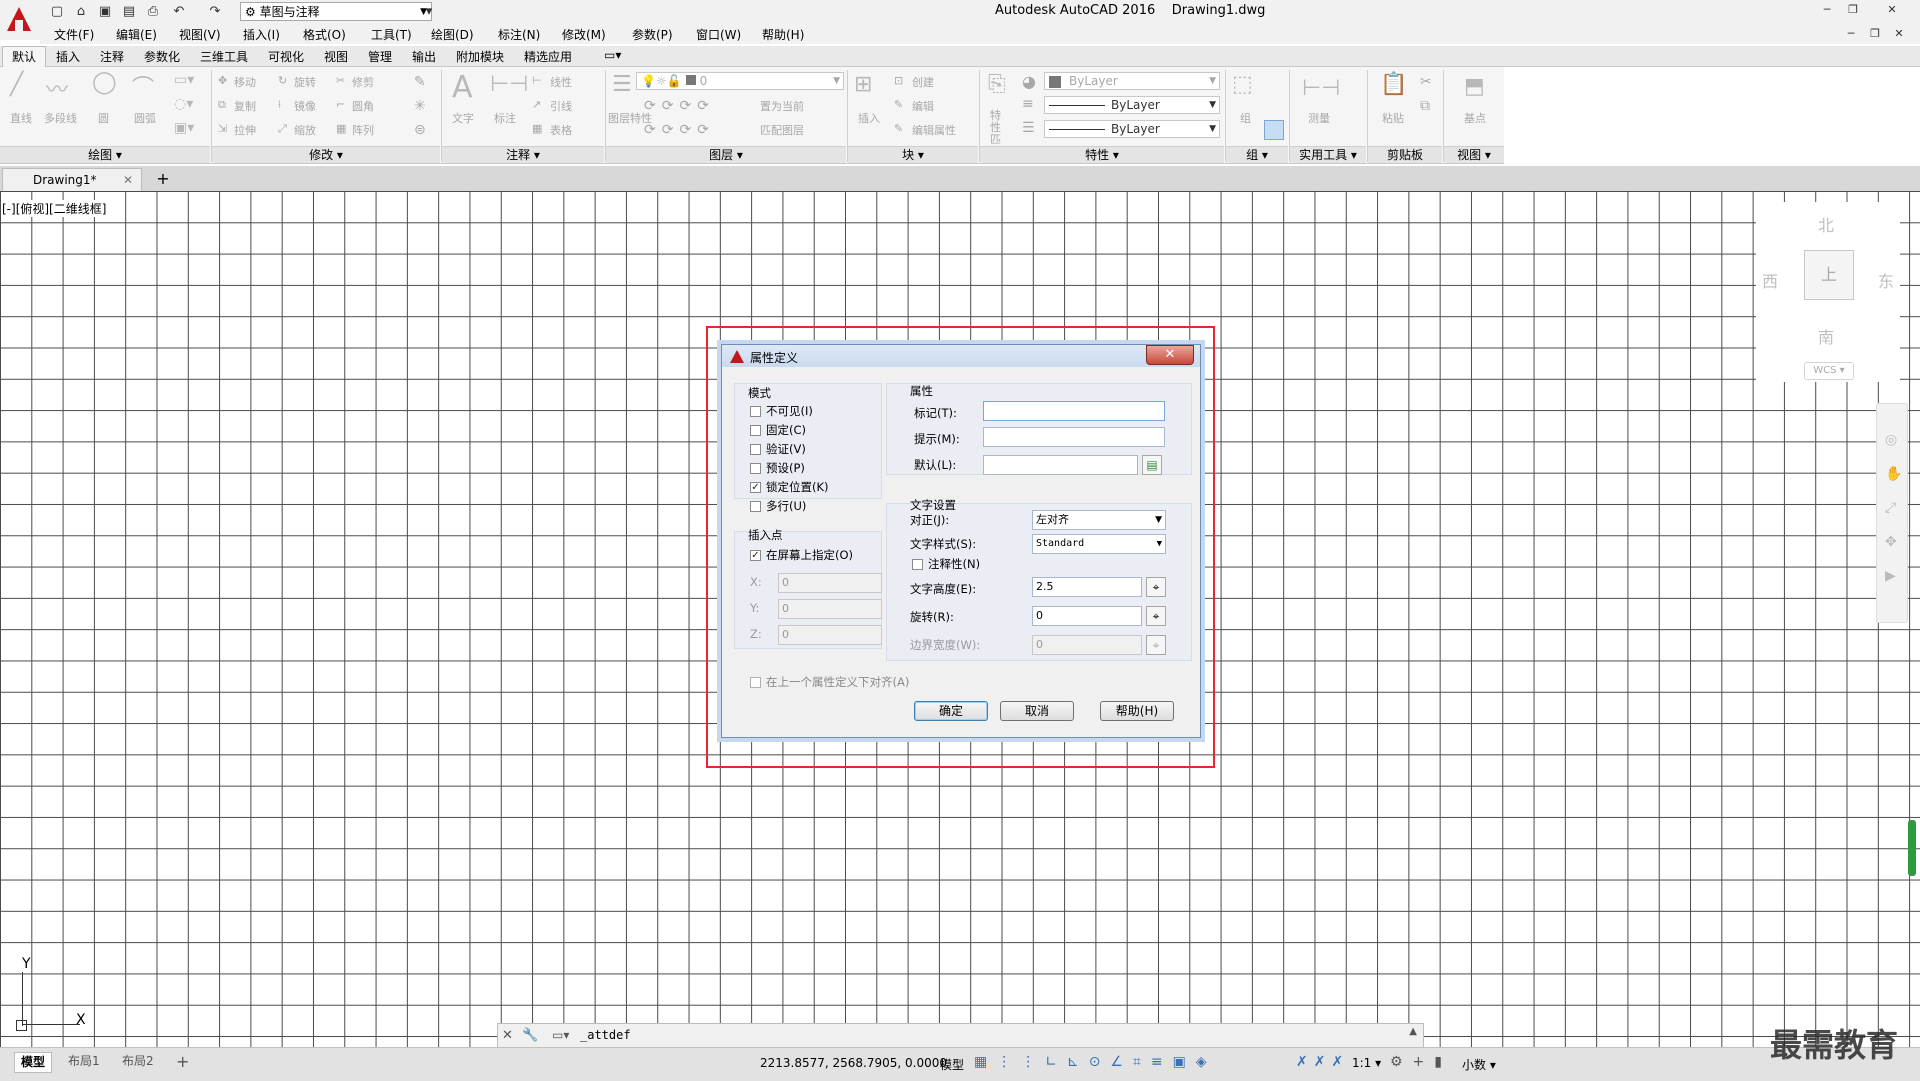 This screenshot has height=1081, width=1920. I want to click on wcs-menu: WCS ▾, so click(1829, 371).